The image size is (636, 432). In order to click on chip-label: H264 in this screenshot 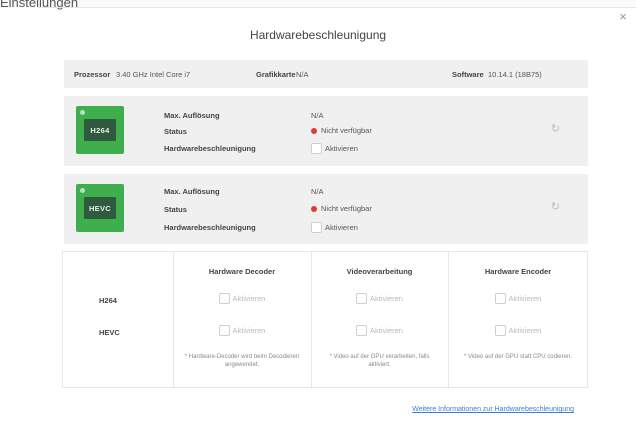, I will do `click(100, 130)`.